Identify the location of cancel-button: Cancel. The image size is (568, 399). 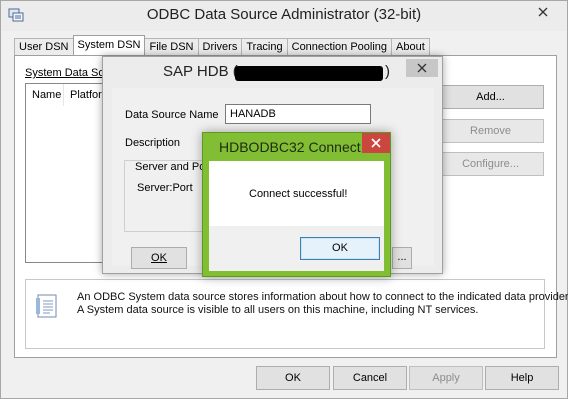
(370, 378).